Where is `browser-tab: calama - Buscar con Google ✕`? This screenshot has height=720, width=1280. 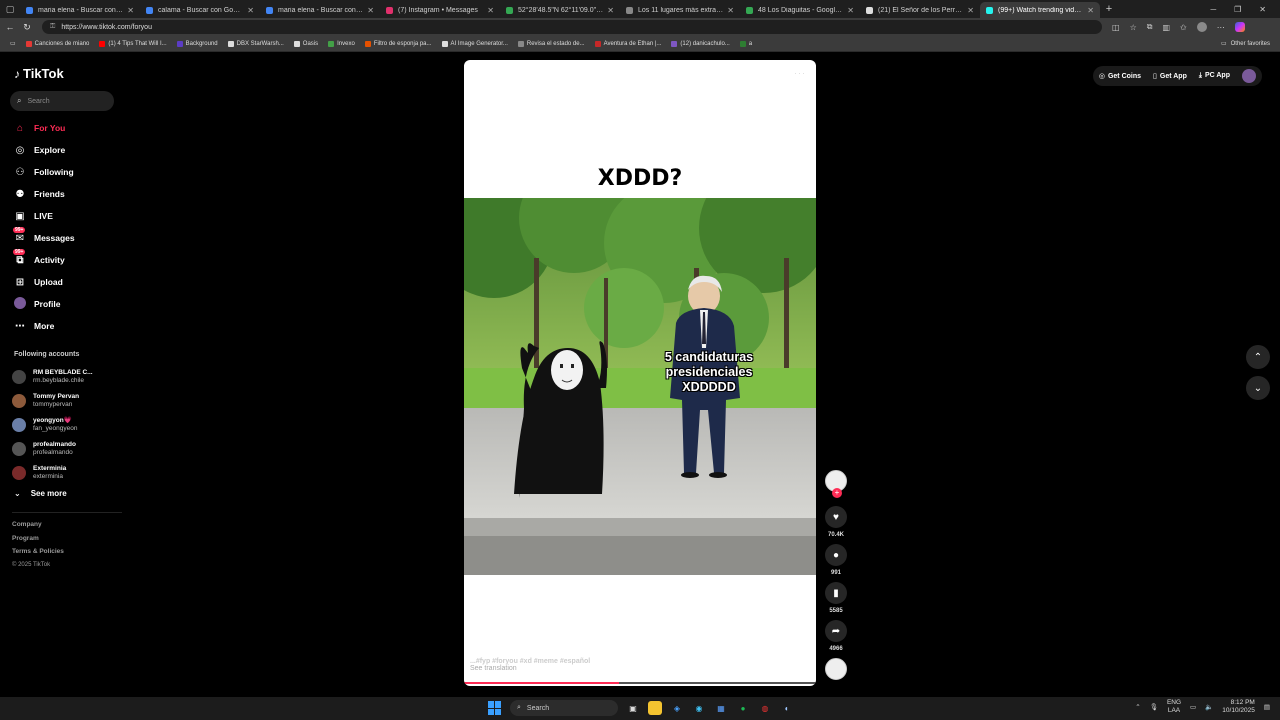 browser-tab: calama - Buscar con Google ✕ is located at coordinates (200, 10).